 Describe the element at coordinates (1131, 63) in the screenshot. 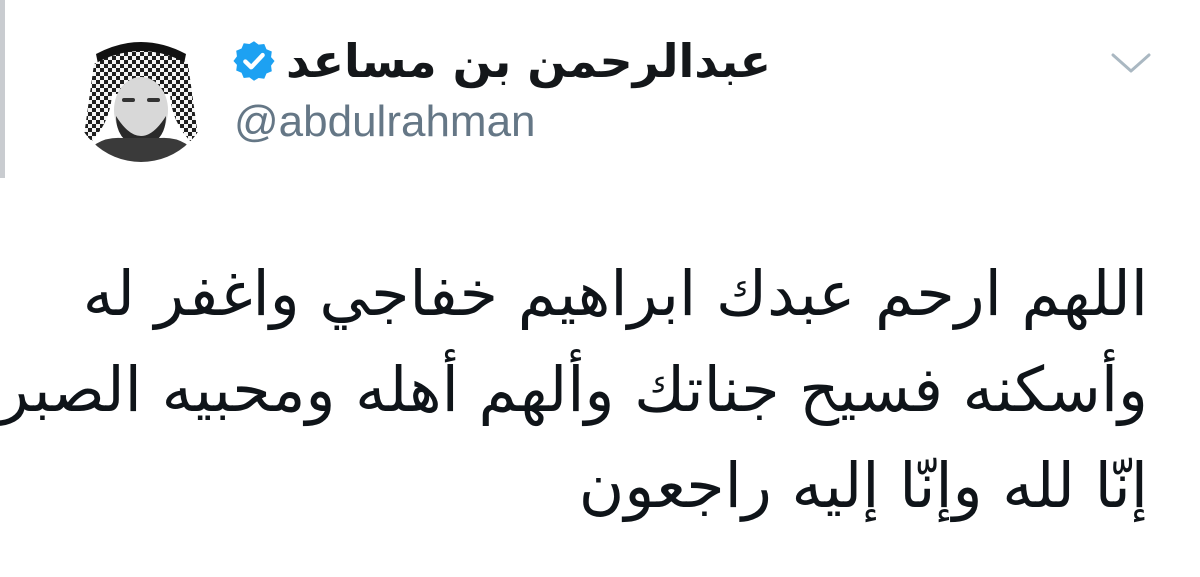

I see `chevron-down-icon` at that location.